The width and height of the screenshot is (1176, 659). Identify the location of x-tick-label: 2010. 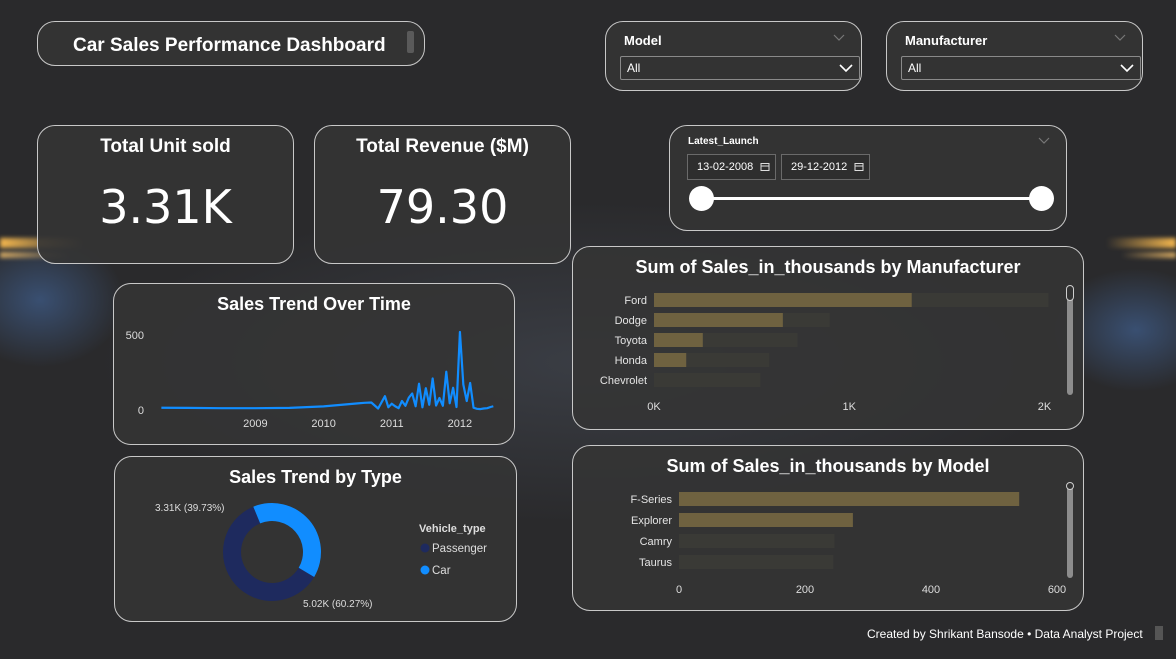
(323, 424).